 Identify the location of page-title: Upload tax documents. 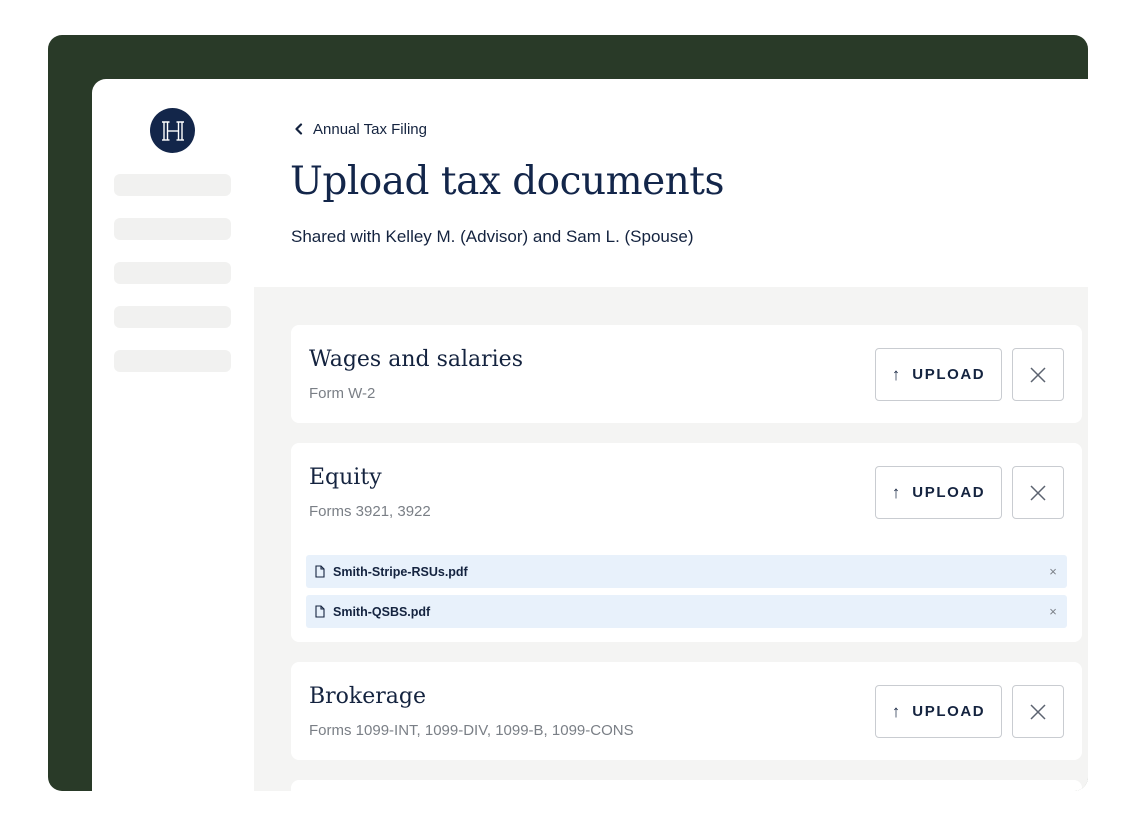
(507, 181).